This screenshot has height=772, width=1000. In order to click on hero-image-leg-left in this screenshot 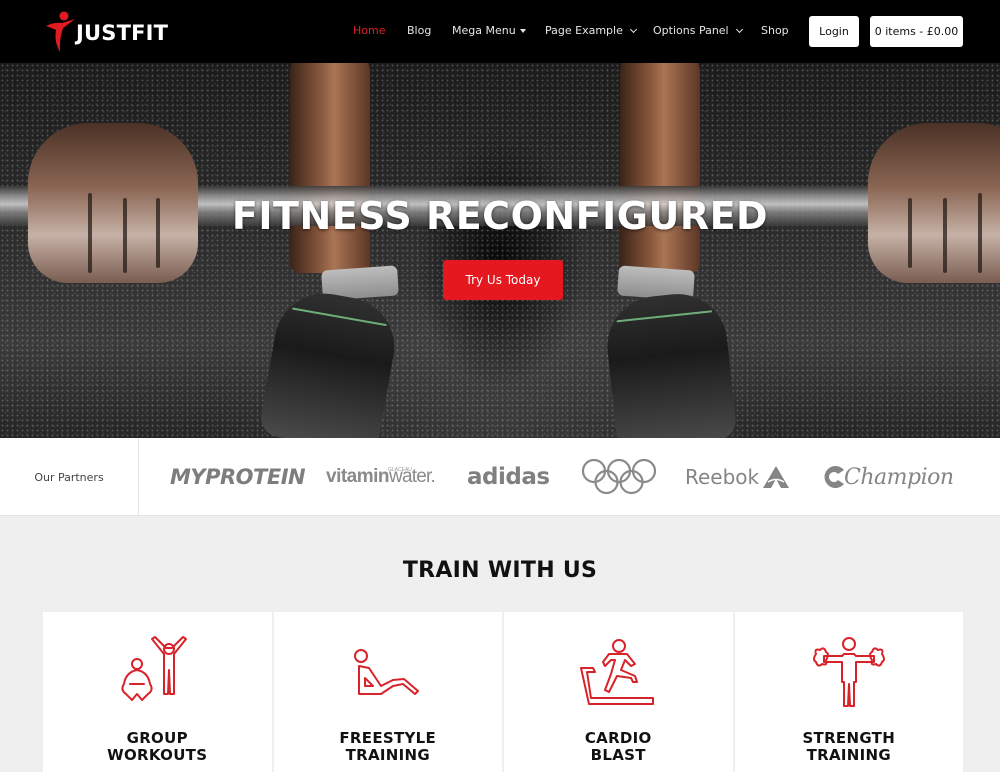, I will do `click(330, 168)`.